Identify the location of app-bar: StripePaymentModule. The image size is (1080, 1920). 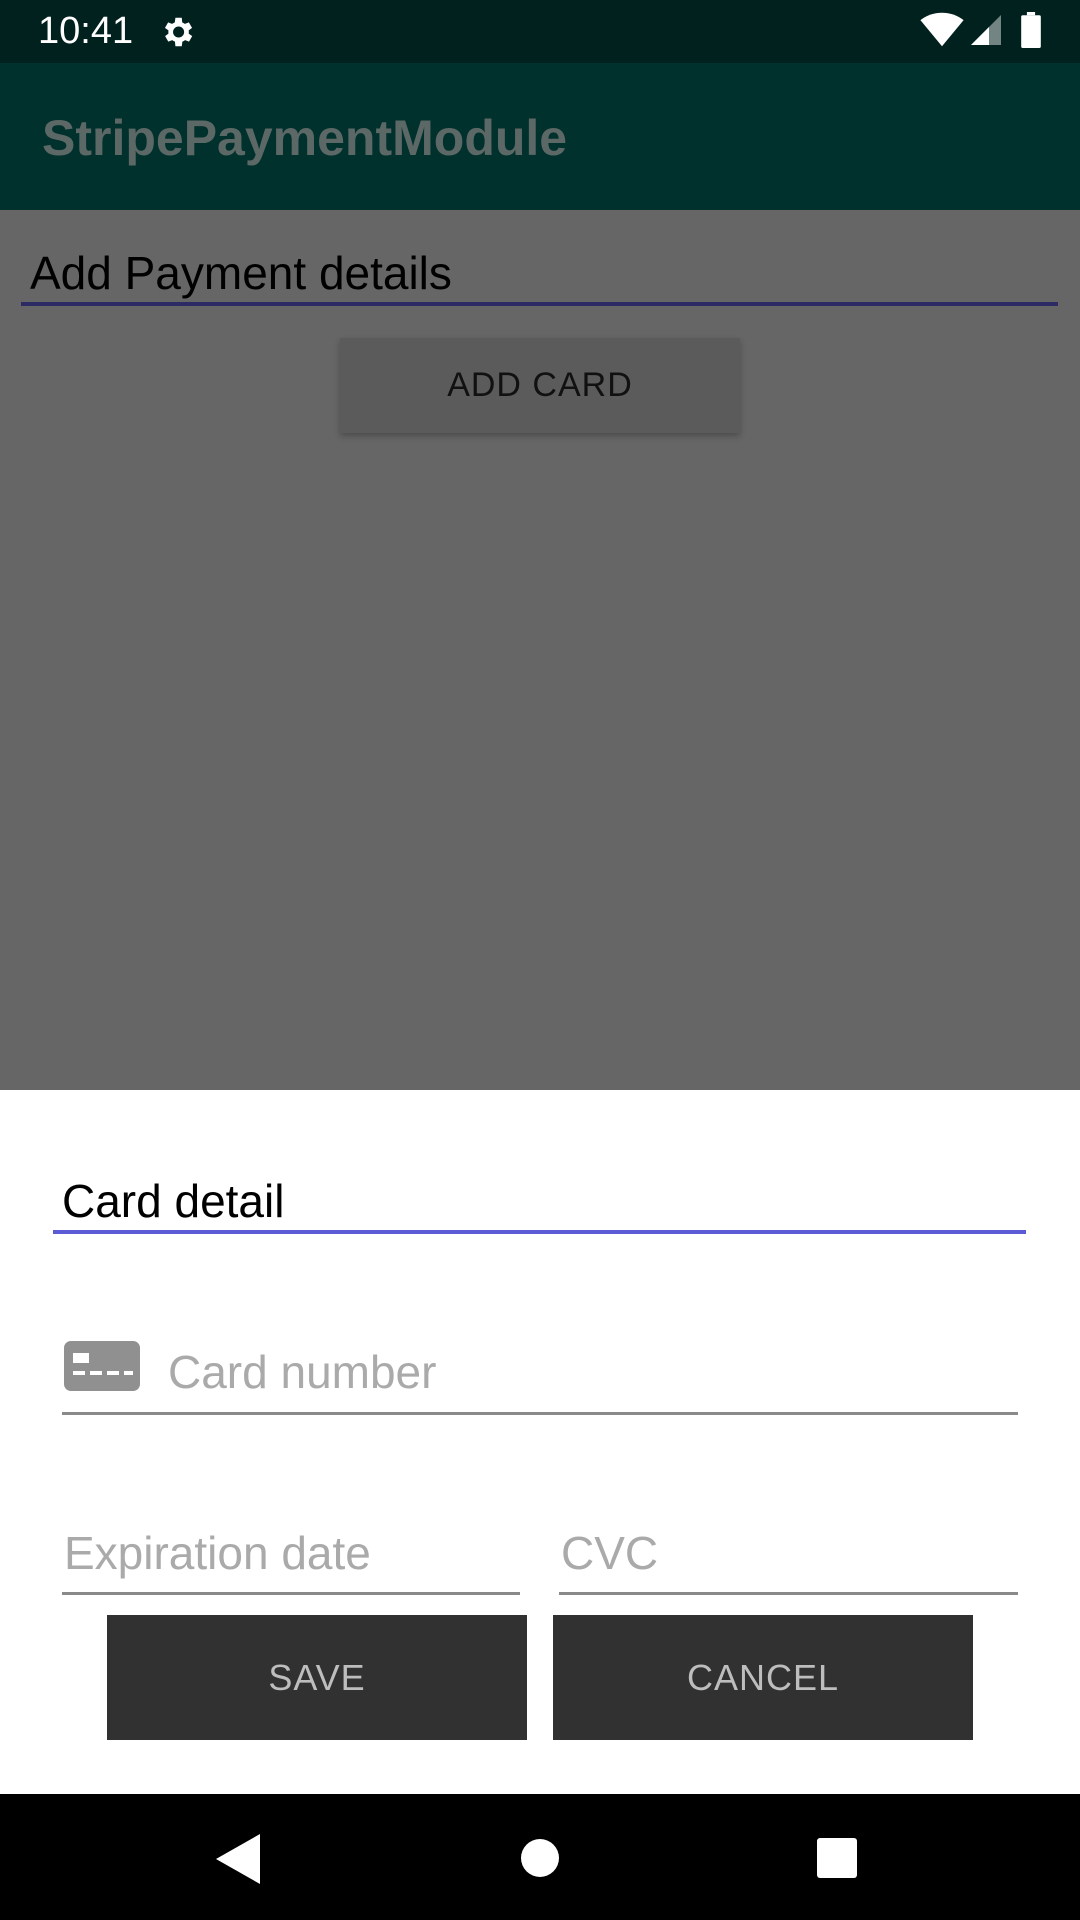
(540, 136).